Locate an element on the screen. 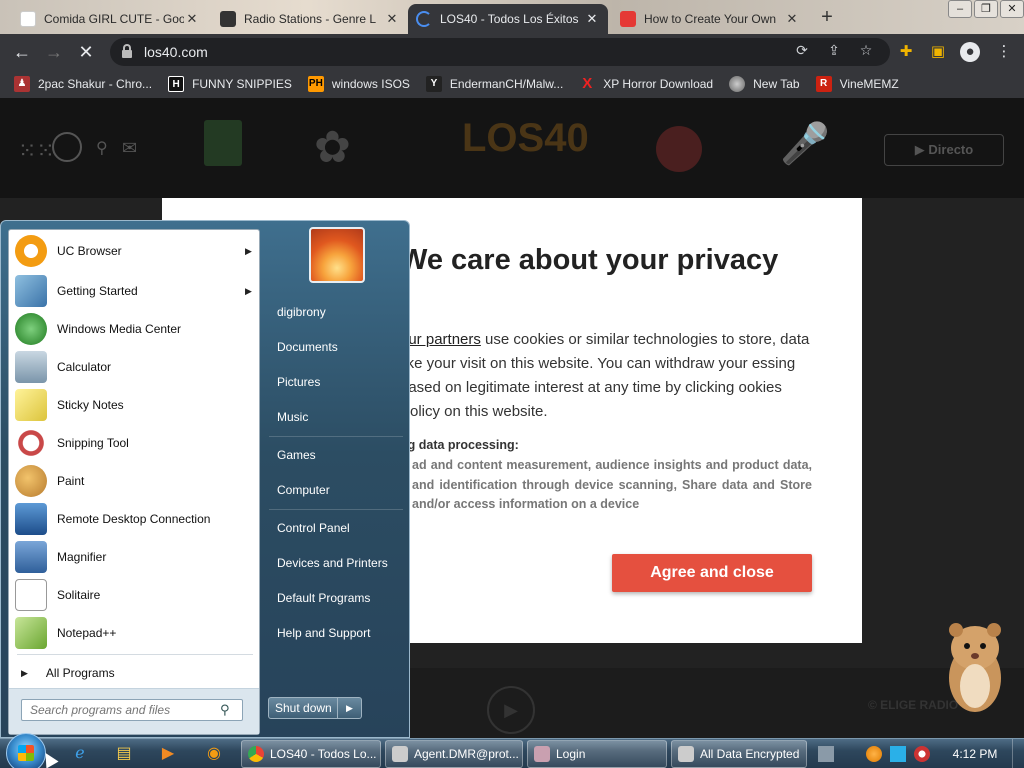 This screenshot has height=768, width=1024. user-icon is located at coordinates (67, 147).